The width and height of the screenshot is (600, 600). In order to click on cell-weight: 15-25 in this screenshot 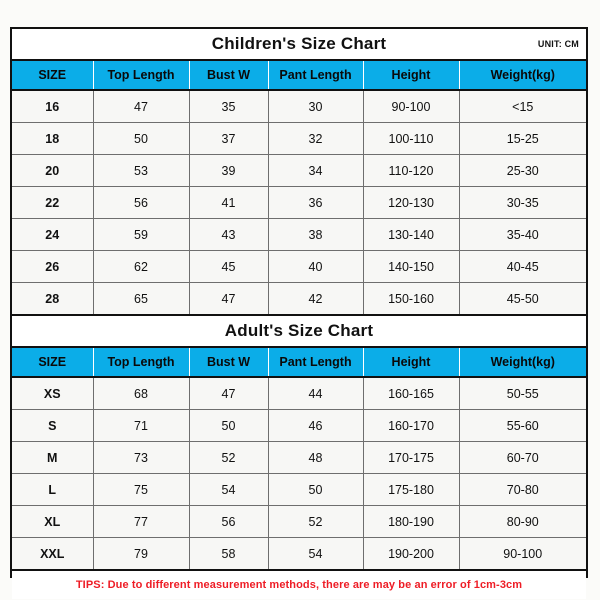, I will do `click(522, 138)`.